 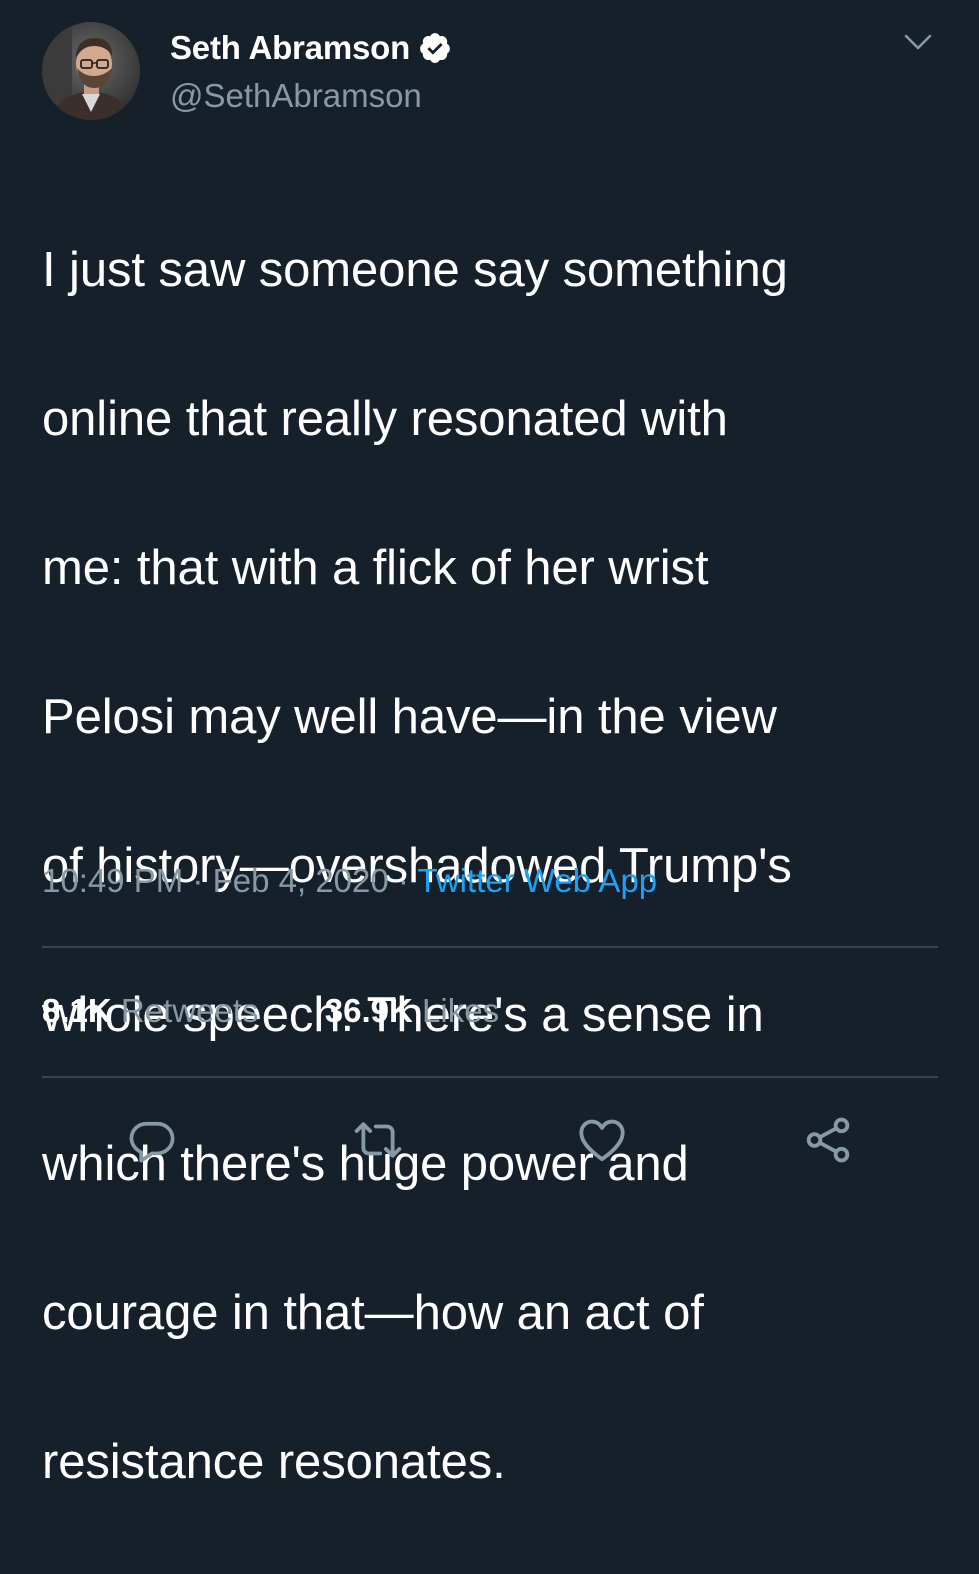 What do you see at coordinates (415, 269) in the screenshot?
I see `tweet-text-line: I just saw someone say something` at bounding box center [415, 269].